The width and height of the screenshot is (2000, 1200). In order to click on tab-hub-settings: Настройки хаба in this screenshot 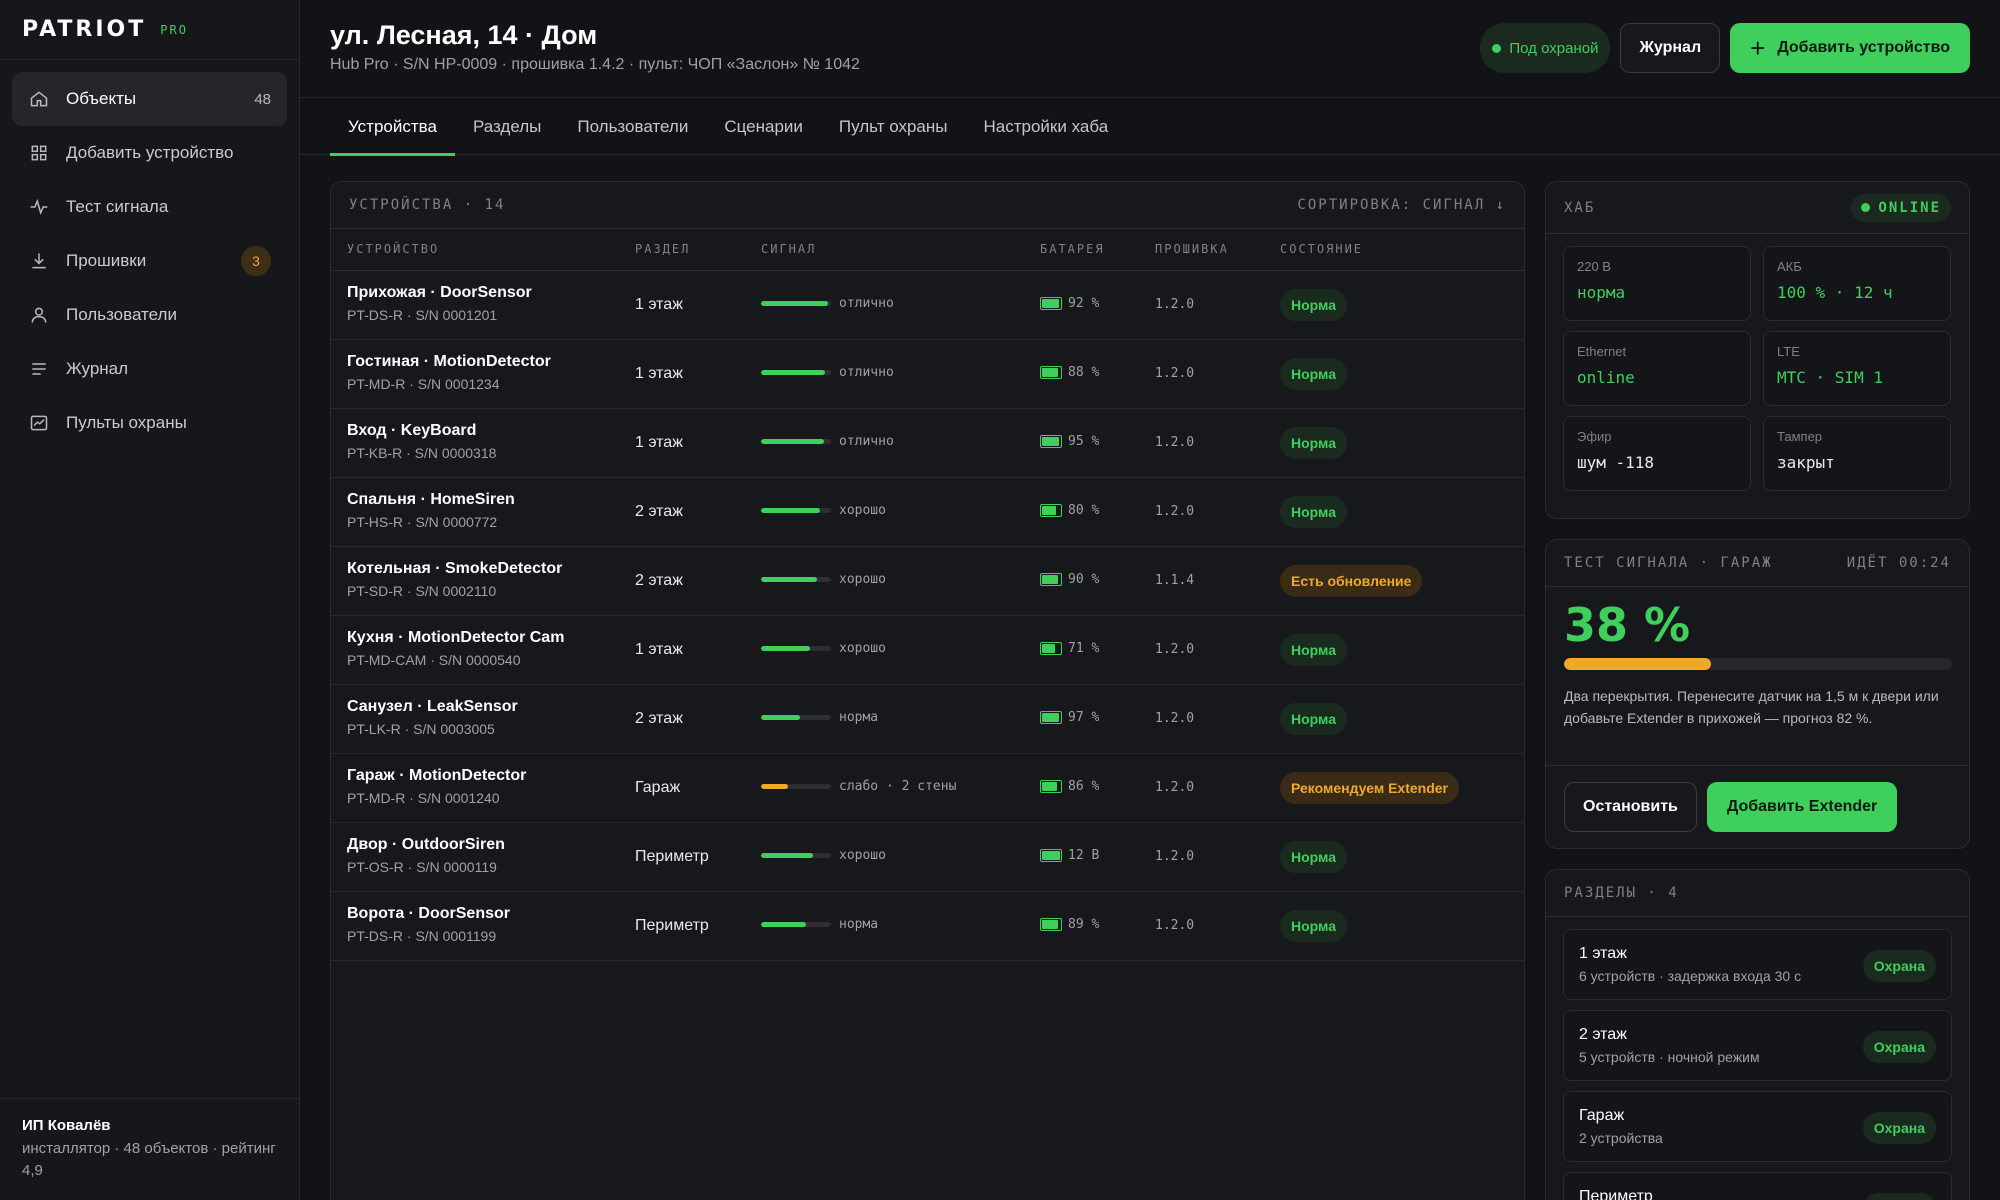, I will do `click(1046, 126)`.